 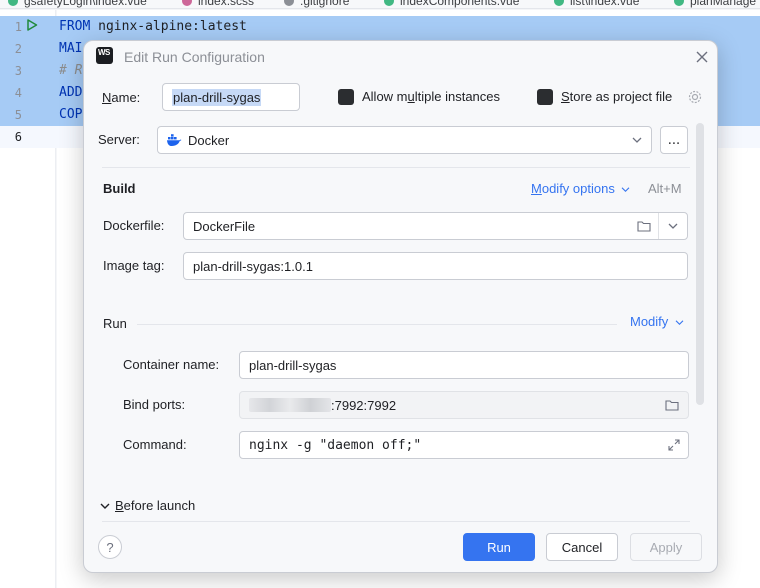 I want to click on command-label: Command:, so click(x=155, y=444).